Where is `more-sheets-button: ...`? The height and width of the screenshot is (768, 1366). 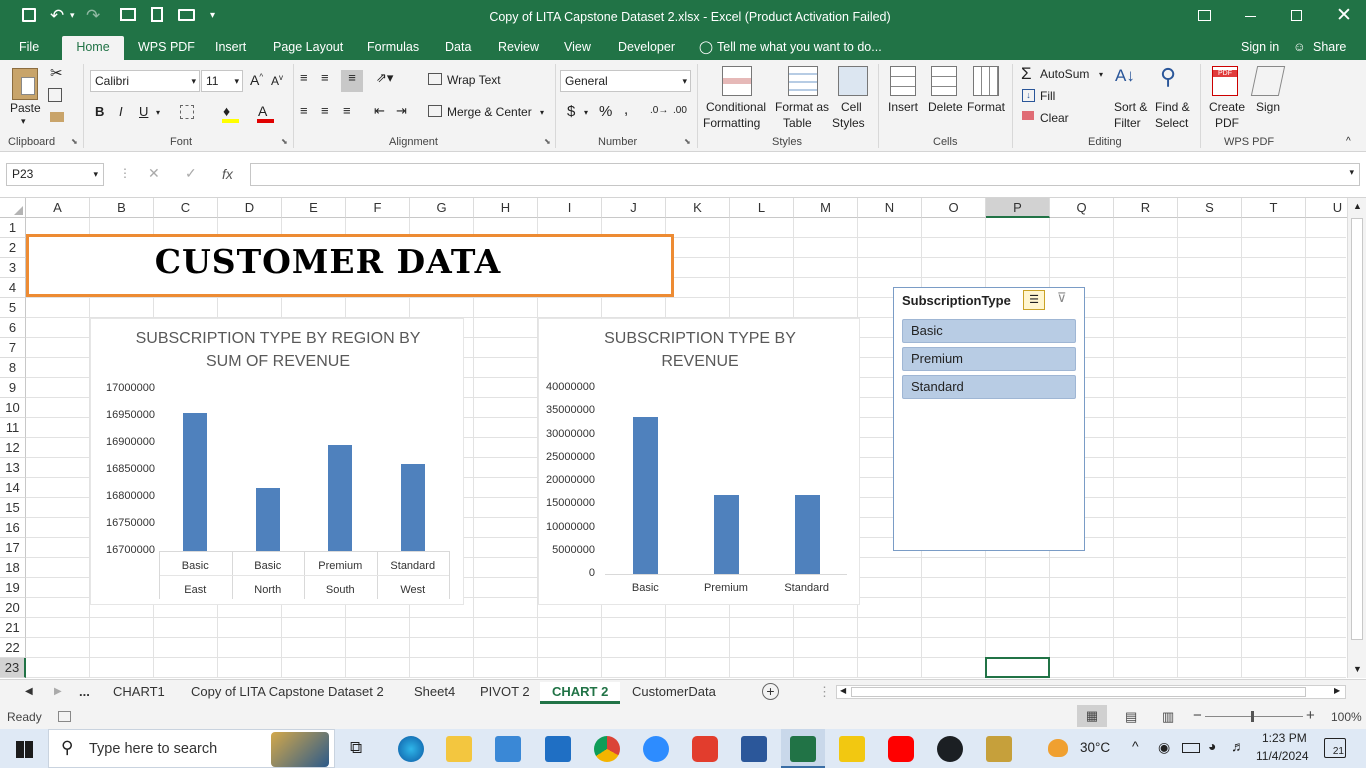 more-sheets-button: ... is located at coordinates (84, 693).